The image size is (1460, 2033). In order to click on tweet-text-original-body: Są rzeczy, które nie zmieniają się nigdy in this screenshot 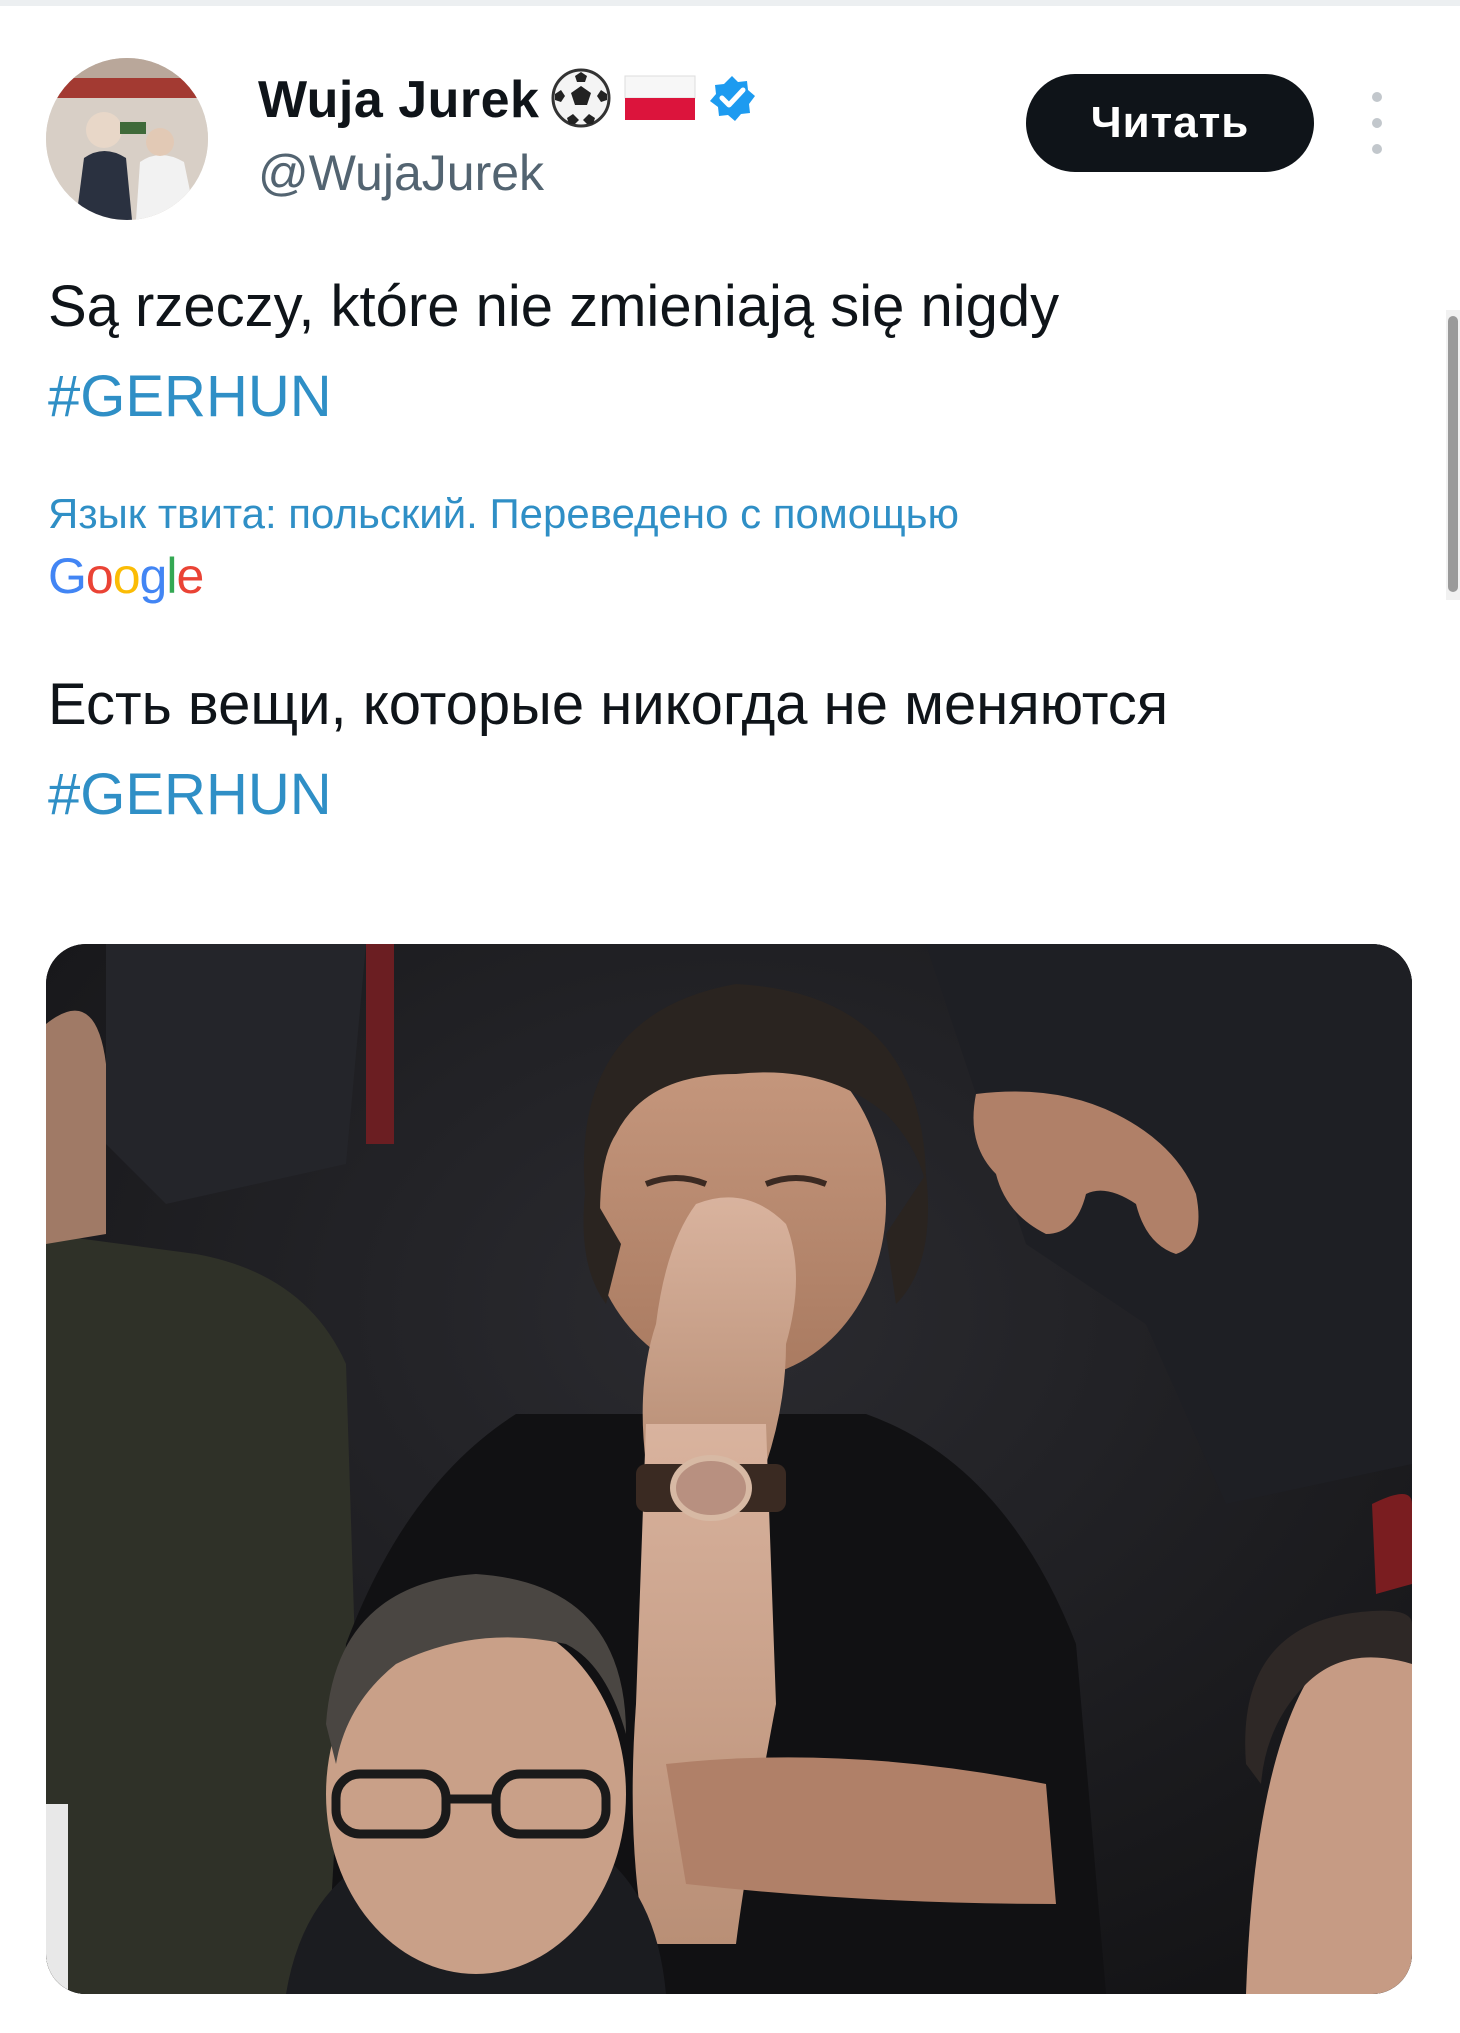, I will do `click(554, 306)`.